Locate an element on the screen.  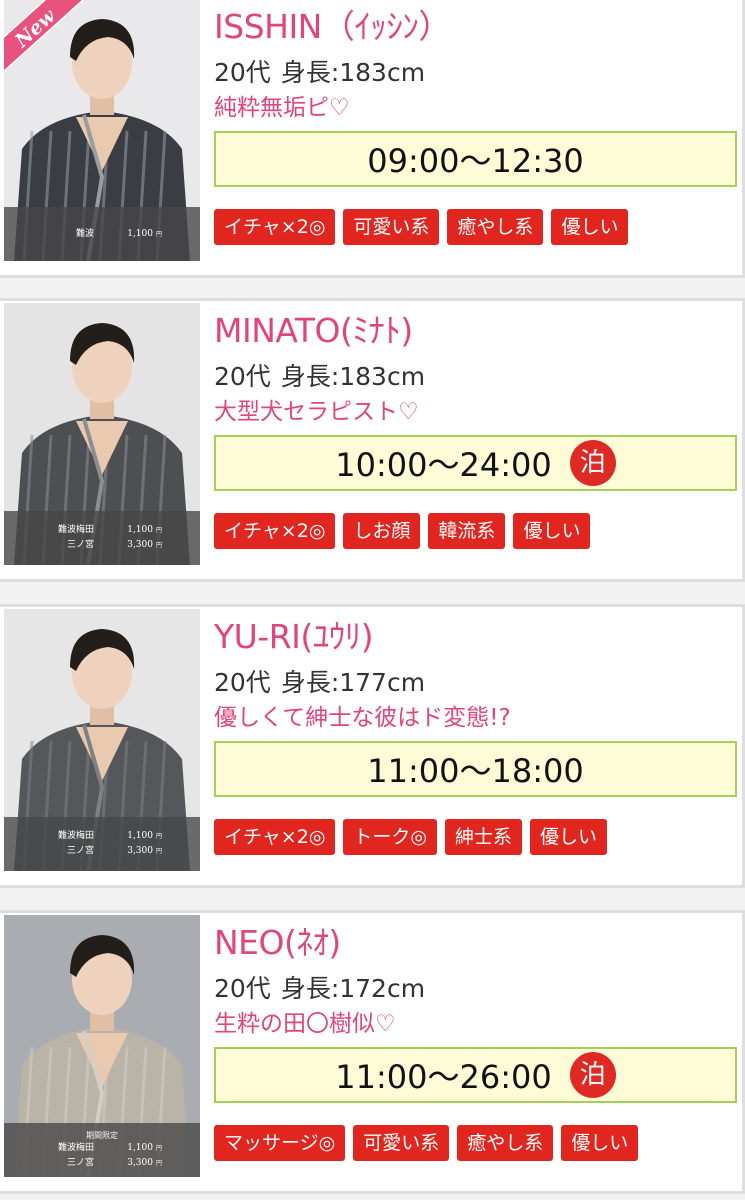
cast-name: ISSHIN（ｲｯｼﾝ） is located at coordinates (476, 27).